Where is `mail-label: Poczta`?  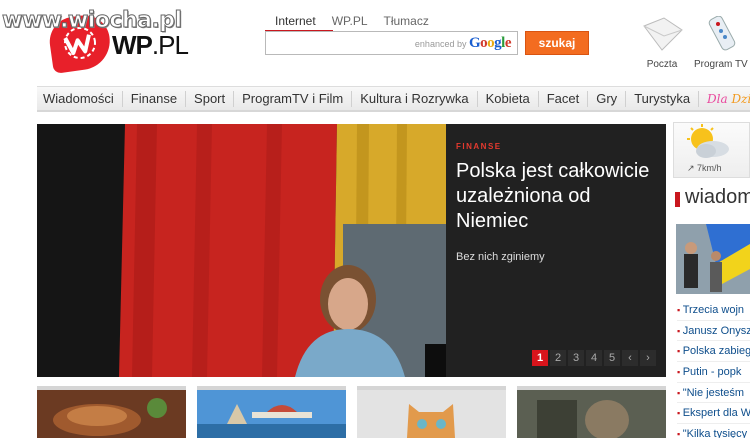 mail-label: Poczta is located at coordinates (662, 64).